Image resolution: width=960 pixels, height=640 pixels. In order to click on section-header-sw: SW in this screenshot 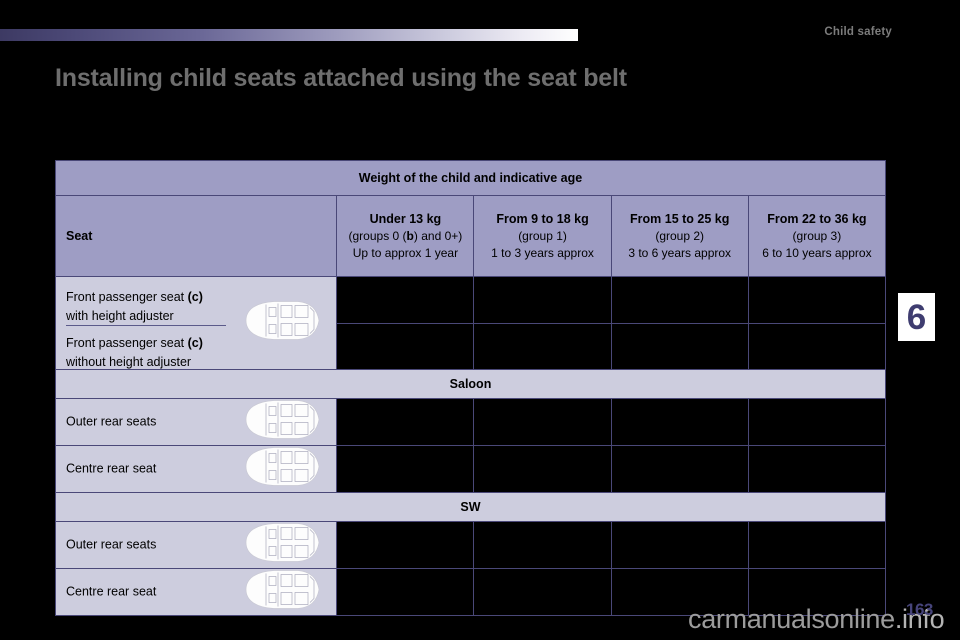, I will do `click(470, 507)`.